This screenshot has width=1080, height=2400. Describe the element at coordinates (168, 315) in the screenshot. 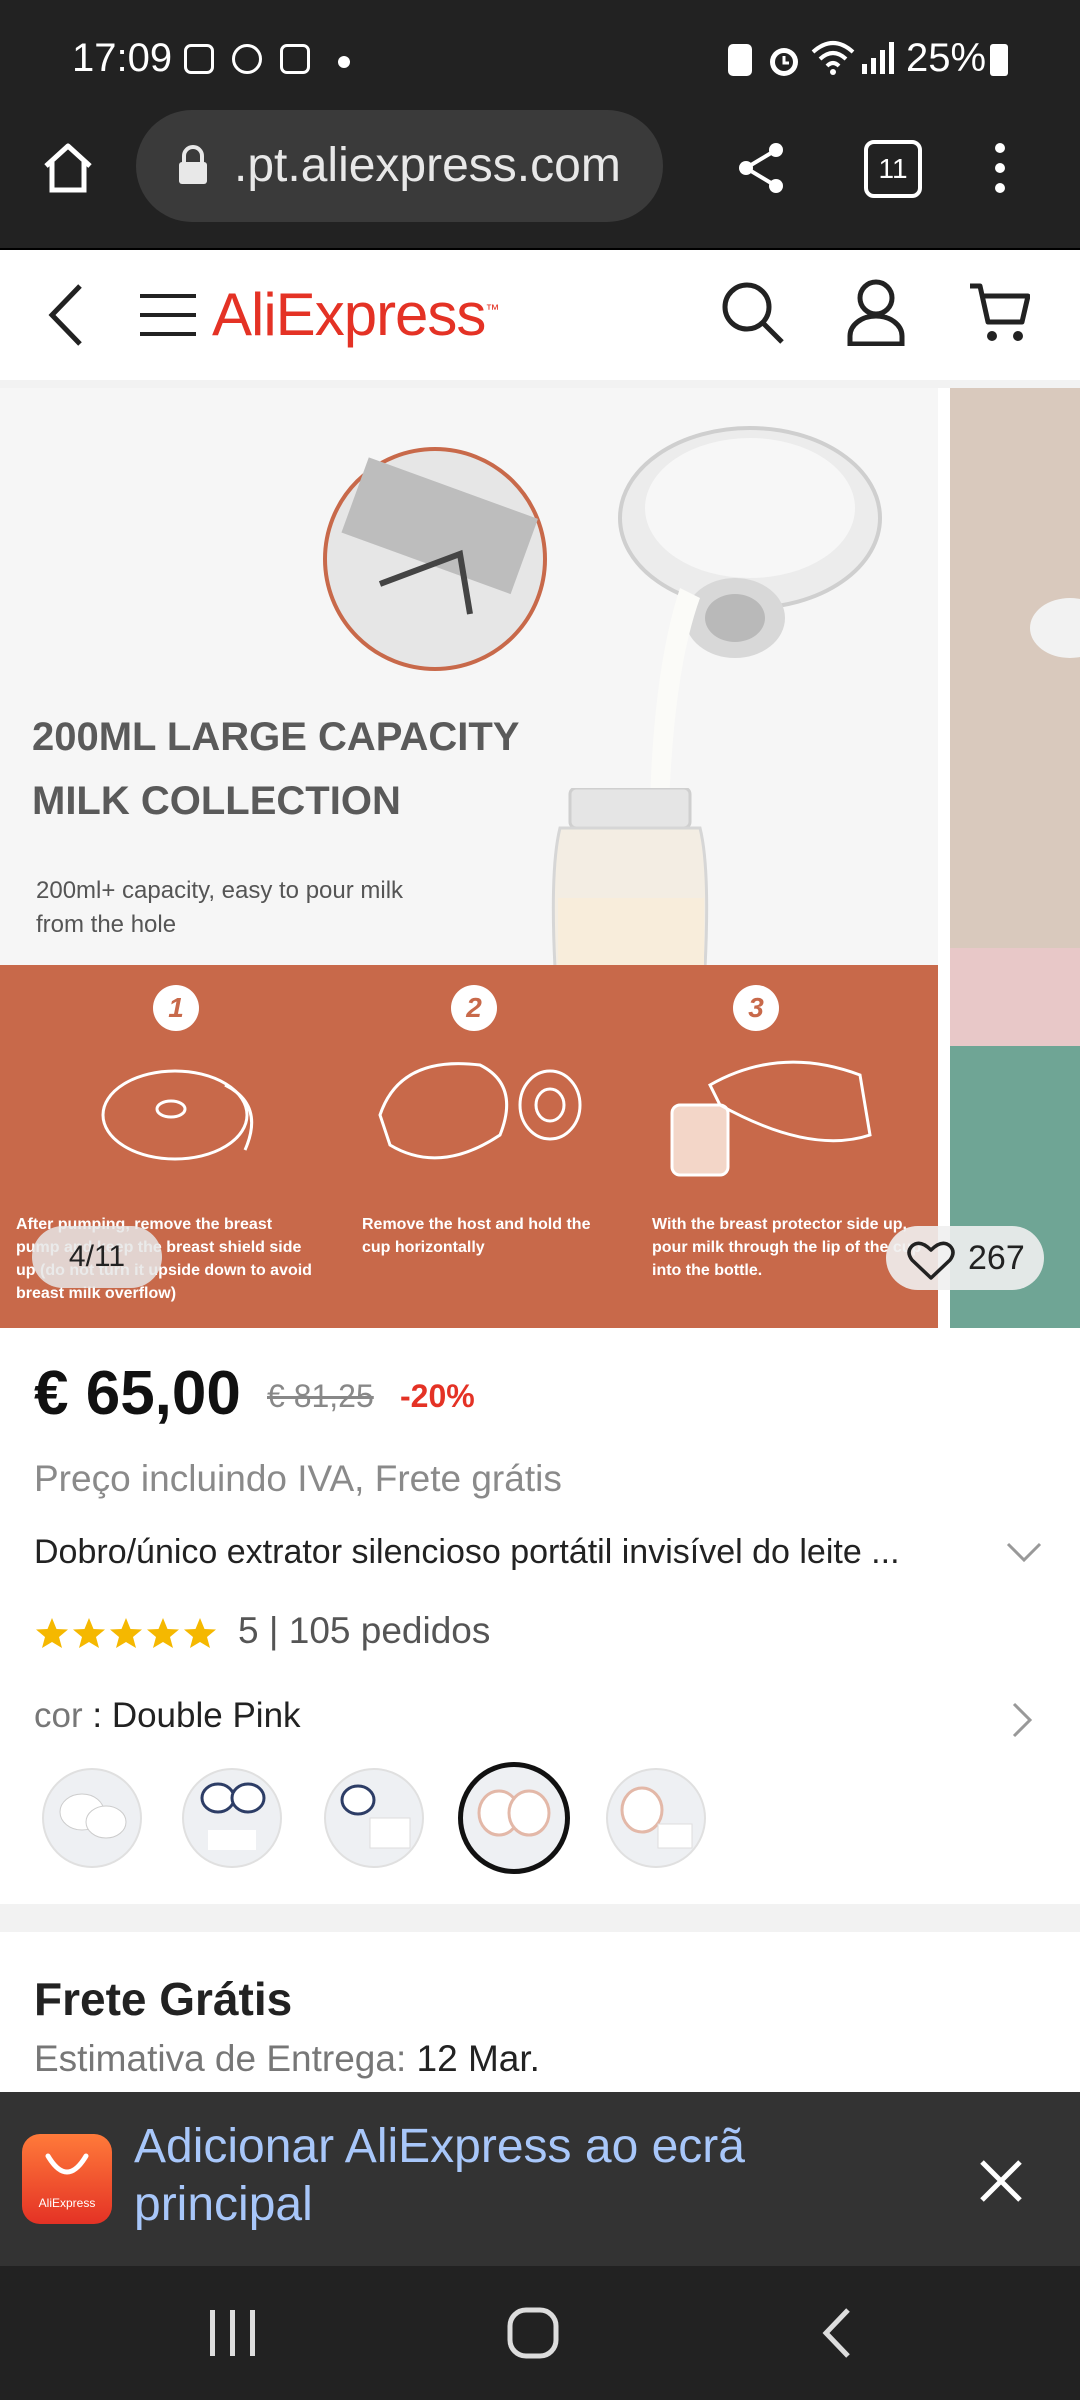

I see `menu-icon` at that location.